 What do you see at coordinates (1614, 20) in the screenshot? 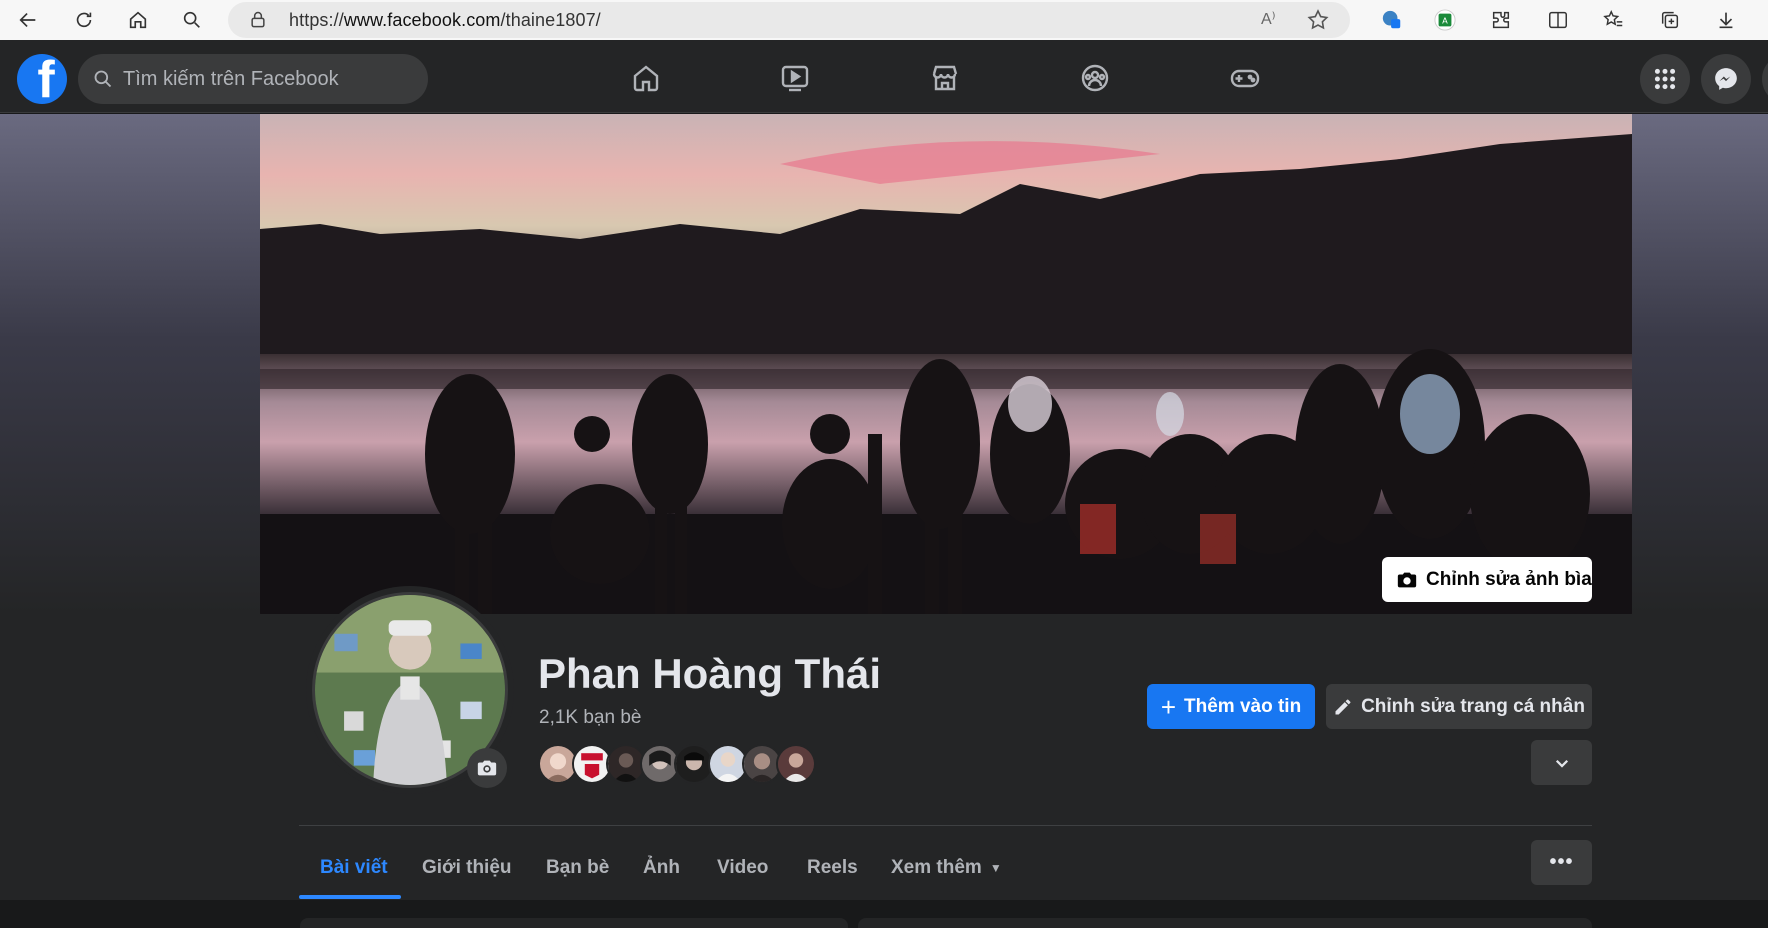
I see `favorites-icon` at bounding box center [1614, 20].